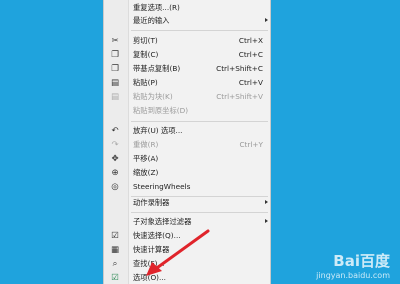  Describe the element at coordinates (353, 275) in the screenshot. I see `watermark-url: jingyan.baidu.com` at that location.